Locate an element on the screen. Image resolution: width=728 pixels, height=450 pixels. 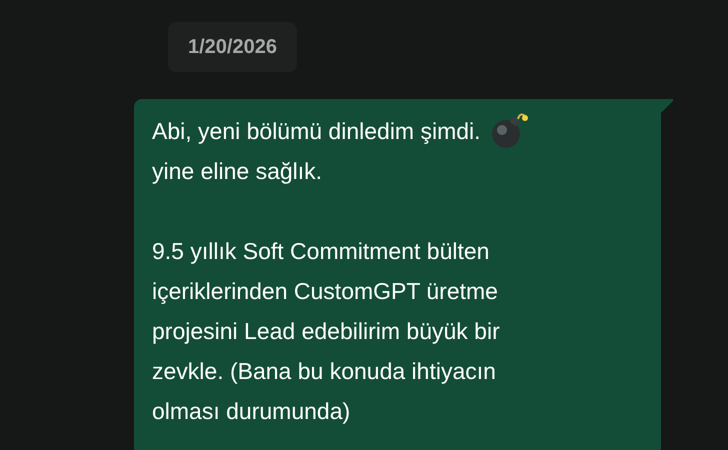
message-text: olması durumunda) is located at coordinates (251, 411).